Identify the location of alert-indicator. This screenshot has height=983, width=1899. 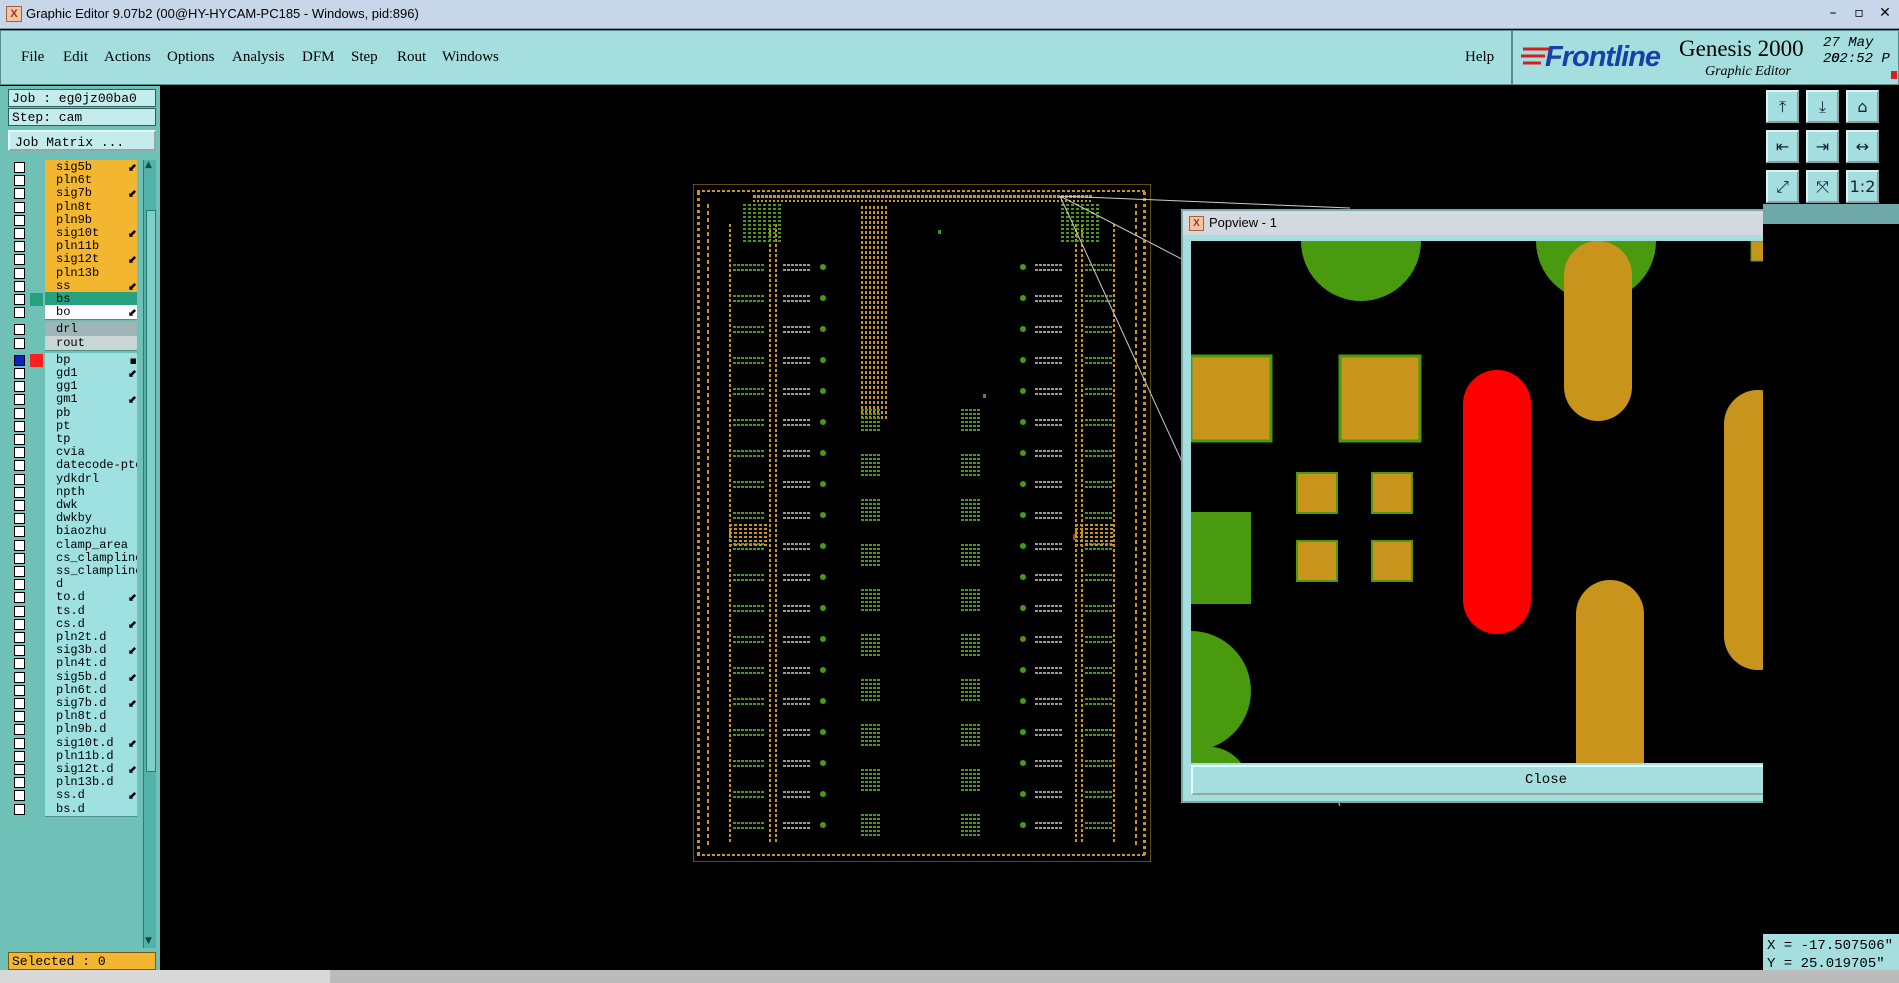
(1894, 75).